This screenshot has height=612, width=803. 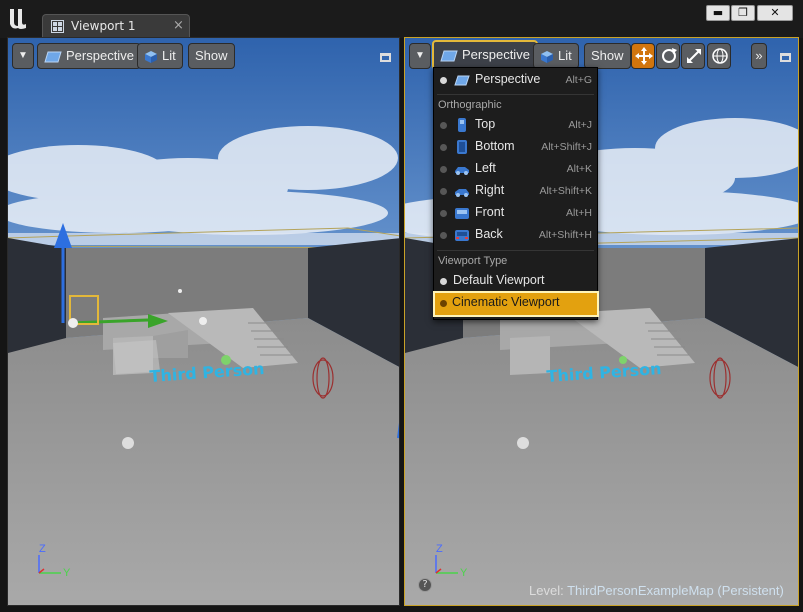 What do you see at coordinates (515, 147) in the screenshot?
I see `menu-item-bottom: Bottom Alt+Shift+J` at bounding box center [515, 147].